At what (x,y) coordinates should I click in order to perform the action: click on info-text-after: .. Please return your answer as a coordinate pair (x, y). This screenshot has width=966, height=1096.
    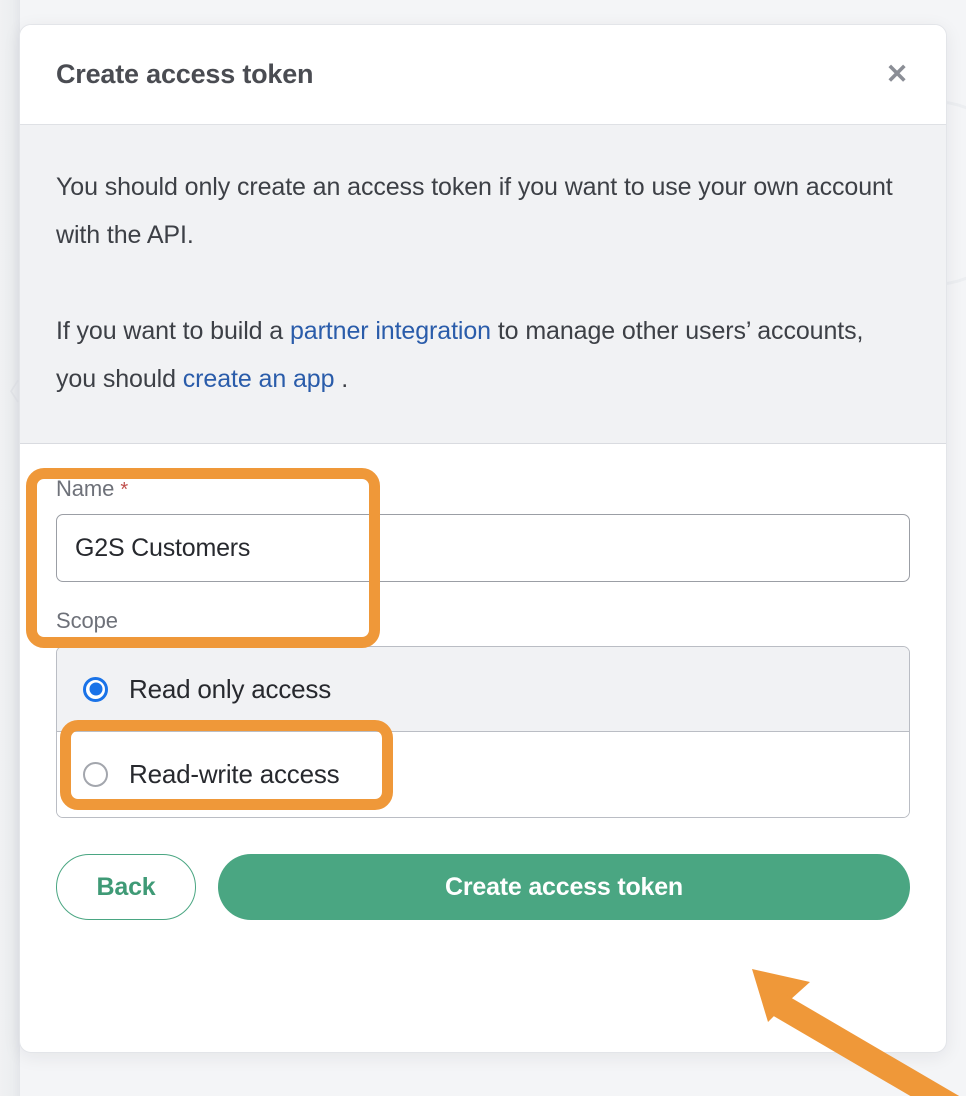
    Looking at the image, I should click on (341, 379).